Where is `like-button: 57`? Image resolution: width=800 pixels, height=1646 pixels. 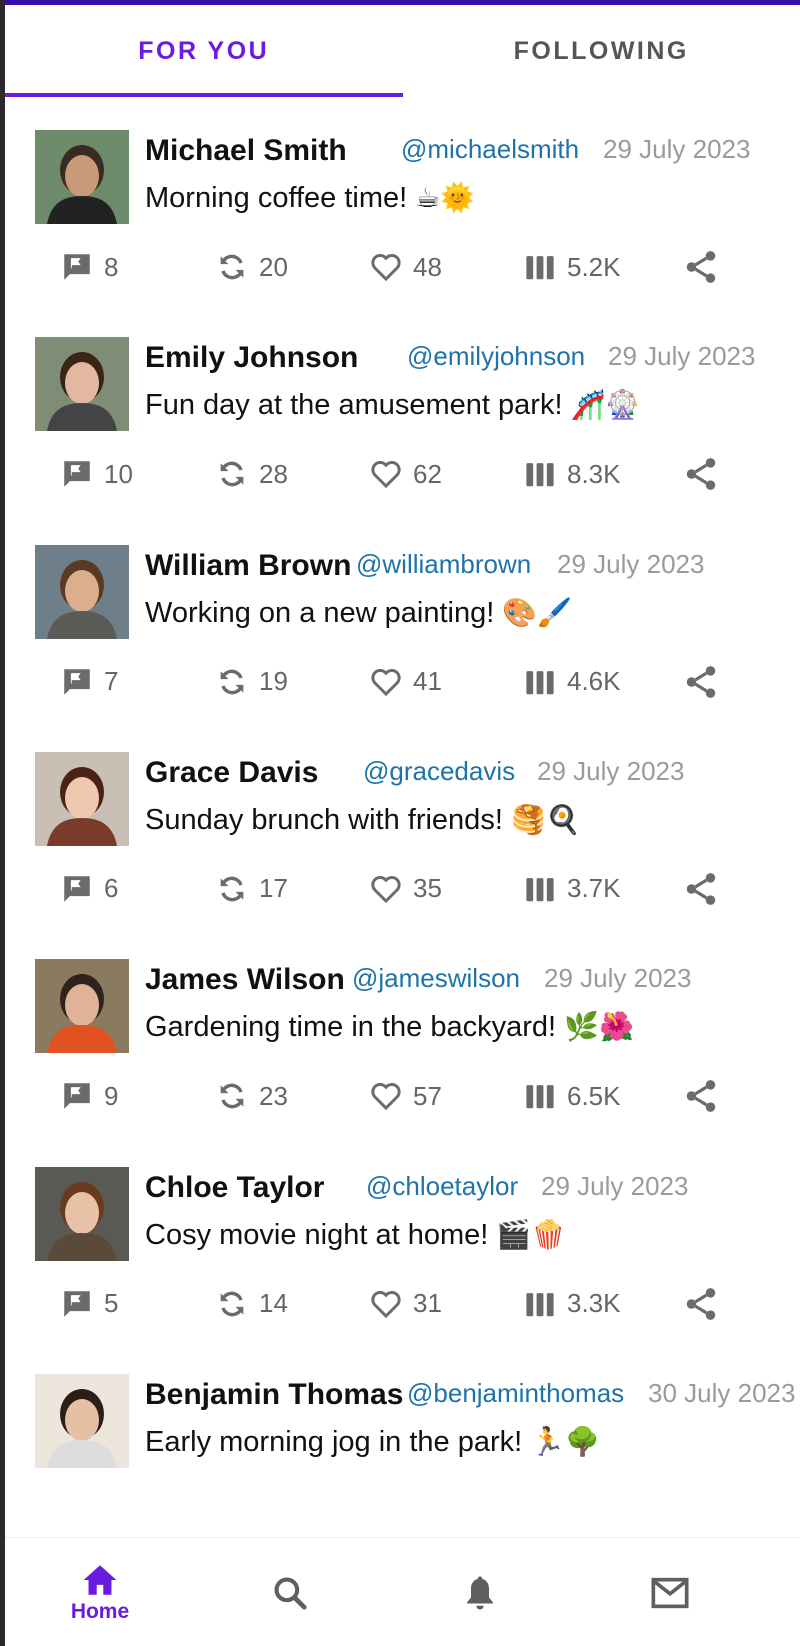
like-button: 57 is located at coordinates (405, 1096).